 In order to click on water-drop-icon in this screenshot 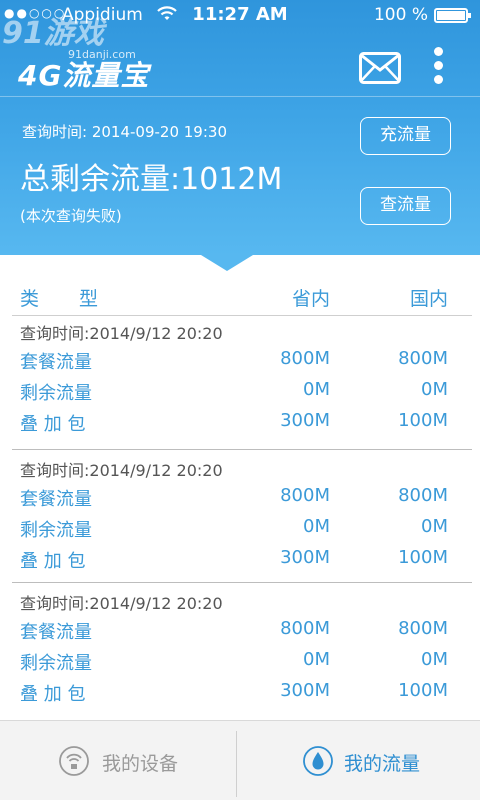, I will do `click(318, 761)`.